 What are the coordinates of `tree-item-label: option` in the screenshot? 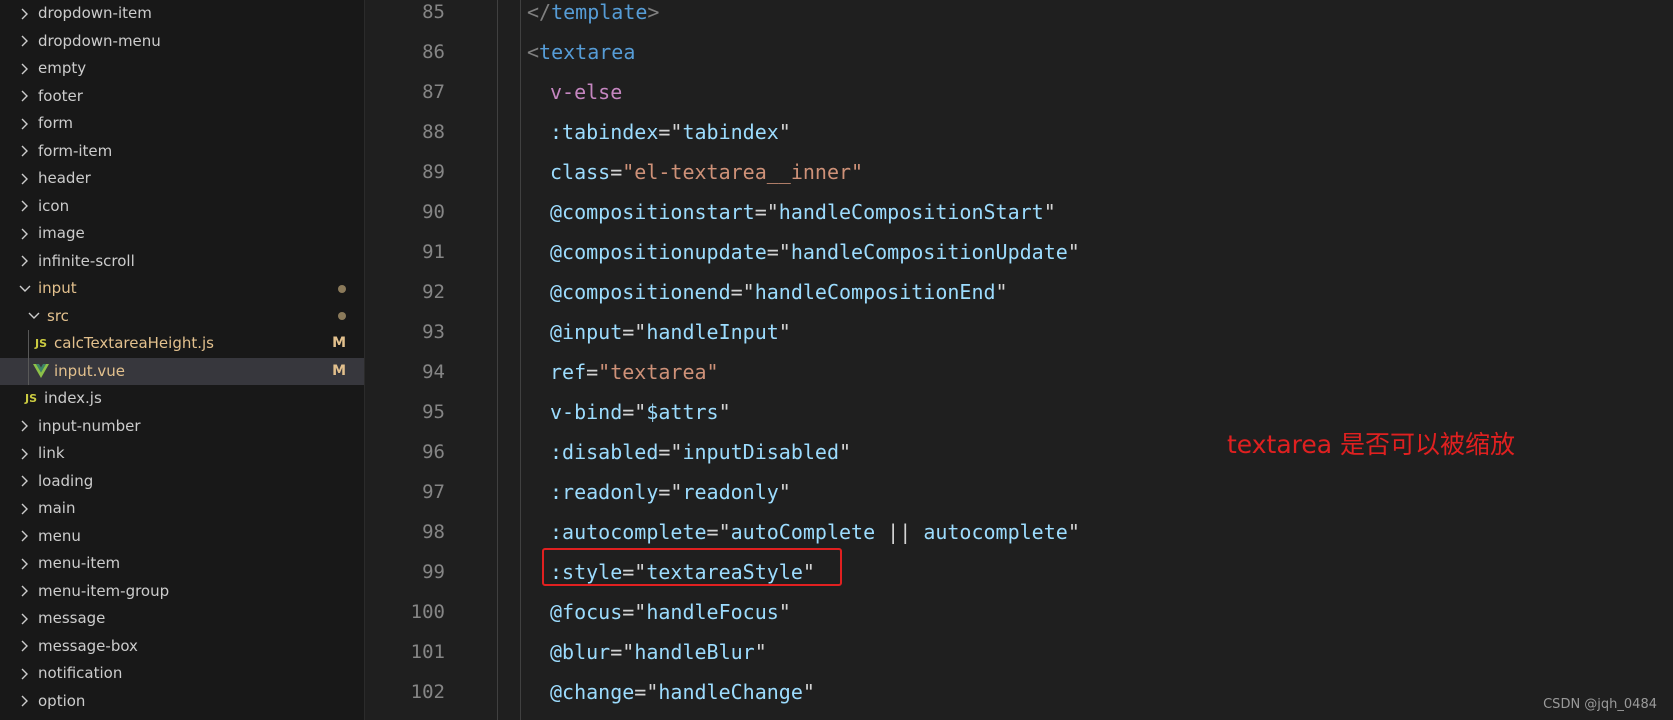 It's located at (62, 700).